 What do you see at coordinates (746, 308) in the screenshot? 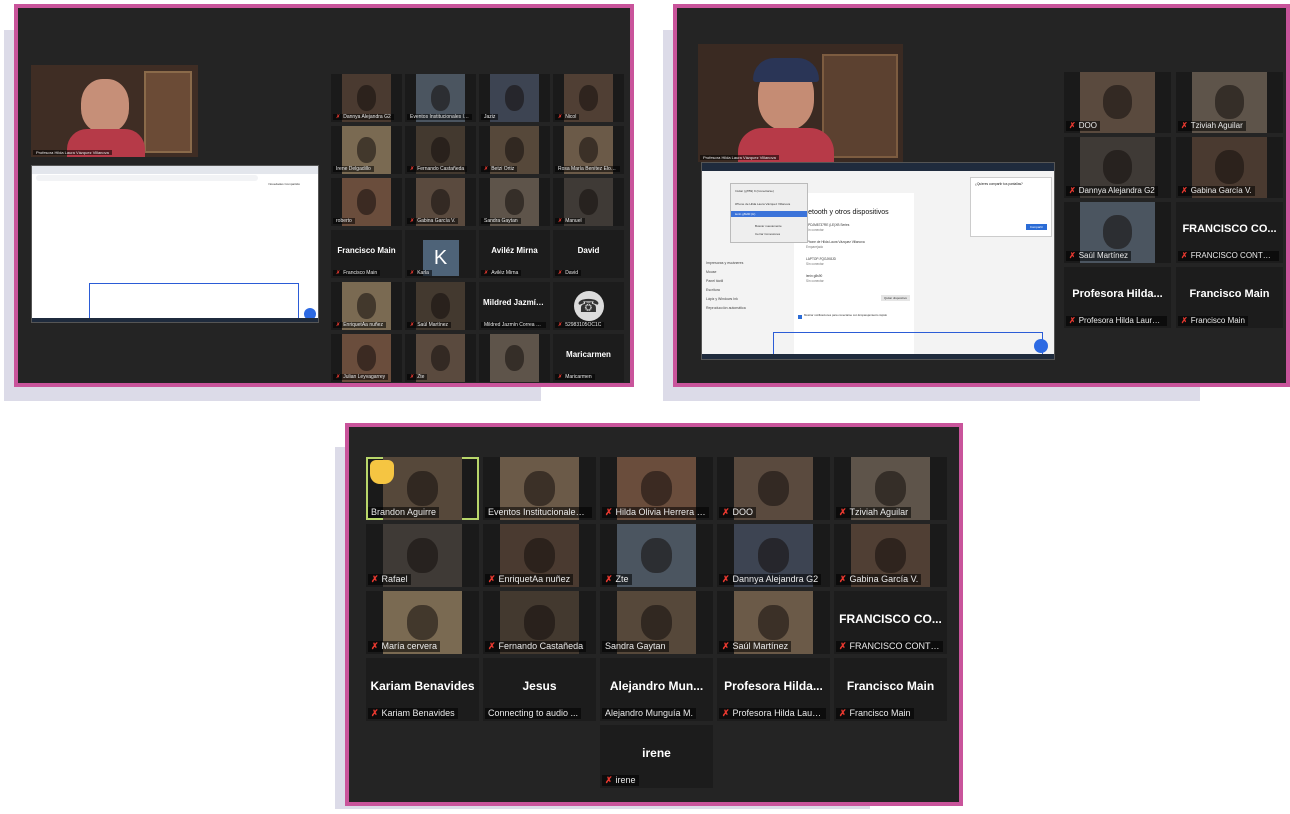
I see `nav-item: Reproducción automática` at bounding box center [746, 308].